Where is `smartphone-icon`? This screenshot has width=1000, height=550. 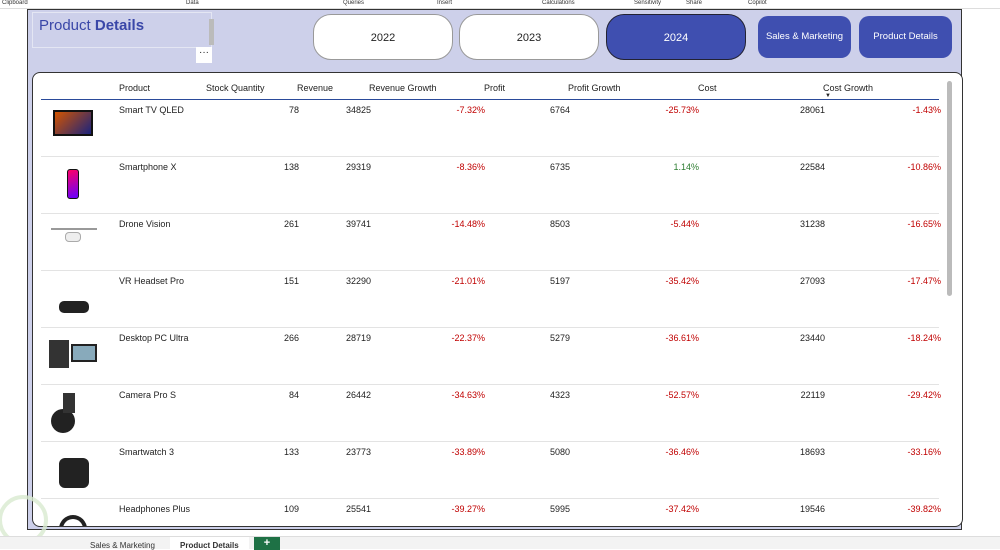
smartphone-icon is located at coordinates (73, 185).